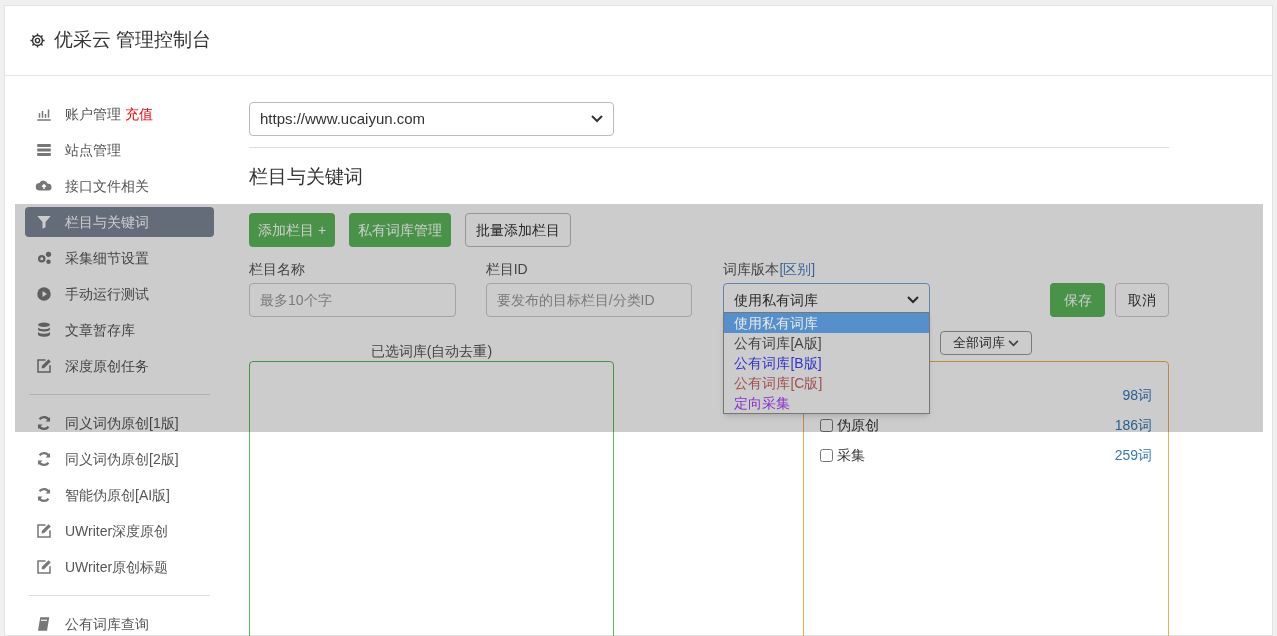  What do you see at coordinates (44, 330) in the screenshot?
I see `database-icon` at bounding box center [44, 330].